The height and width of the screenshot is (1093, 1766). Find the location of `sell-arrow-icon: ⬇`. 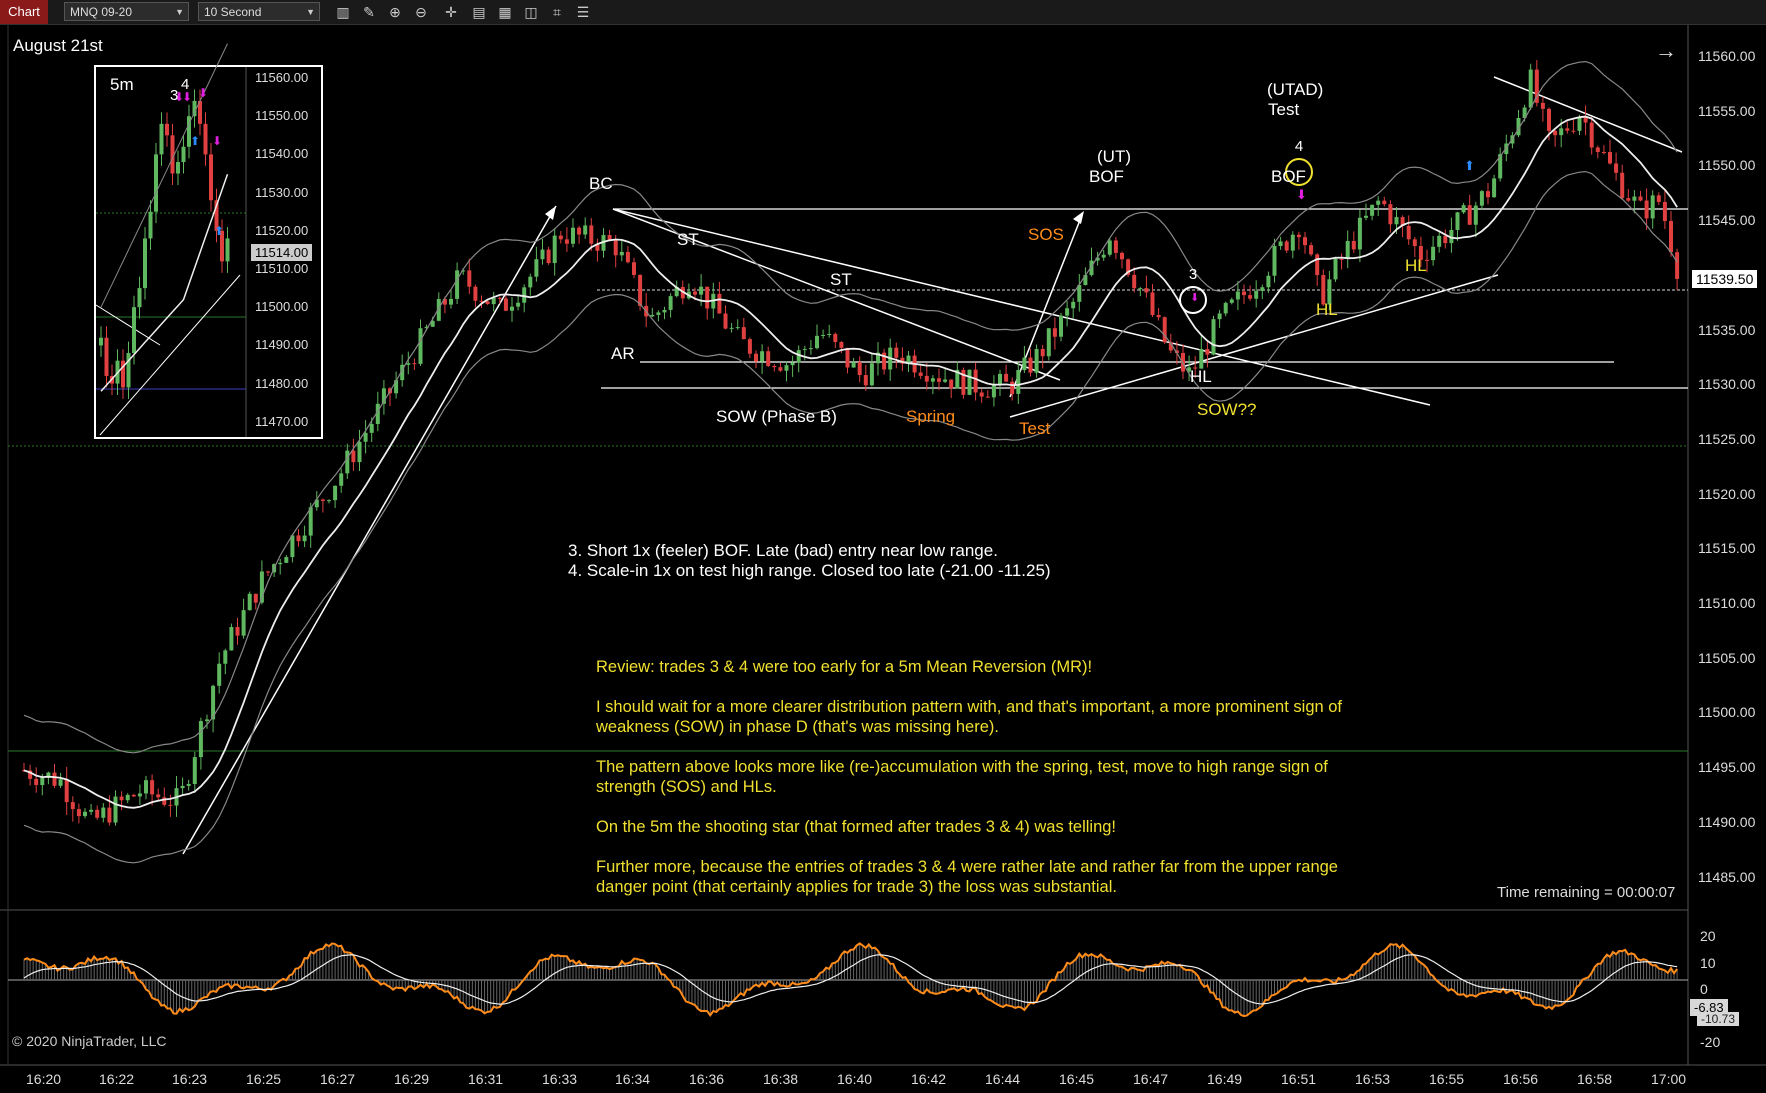

sell-arrow-icon: ⬇ is located at coordinates (1194, 297).